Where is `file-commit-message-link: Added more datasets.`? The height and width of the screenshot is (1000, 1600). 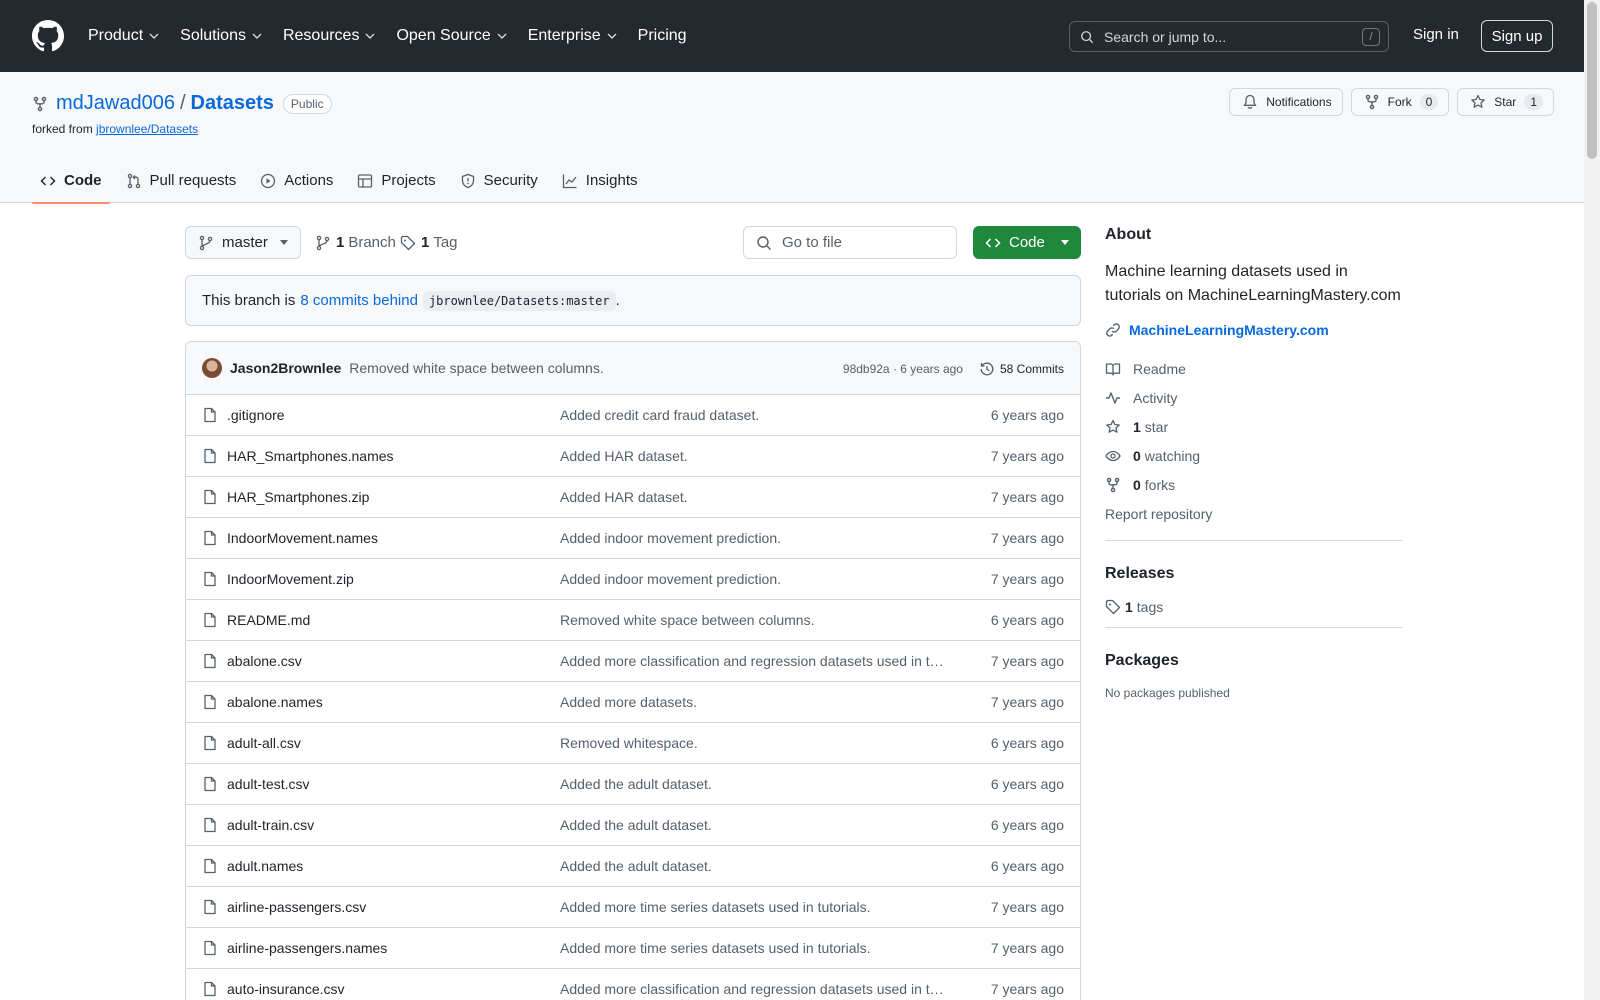 file-commit-message-link: Added more datasets. is located at coordinates (753, 702).